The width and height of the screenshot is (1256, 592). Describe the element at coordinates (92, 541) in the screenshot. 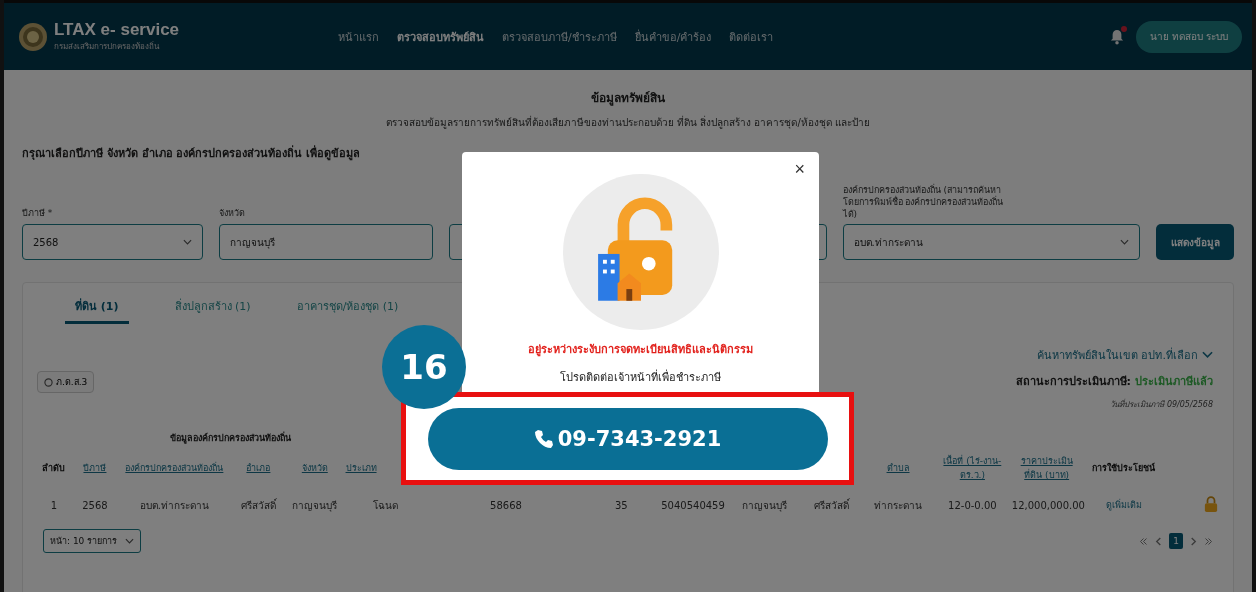

I see `page-size-select: หน้า: 10 รายการ` at that location.